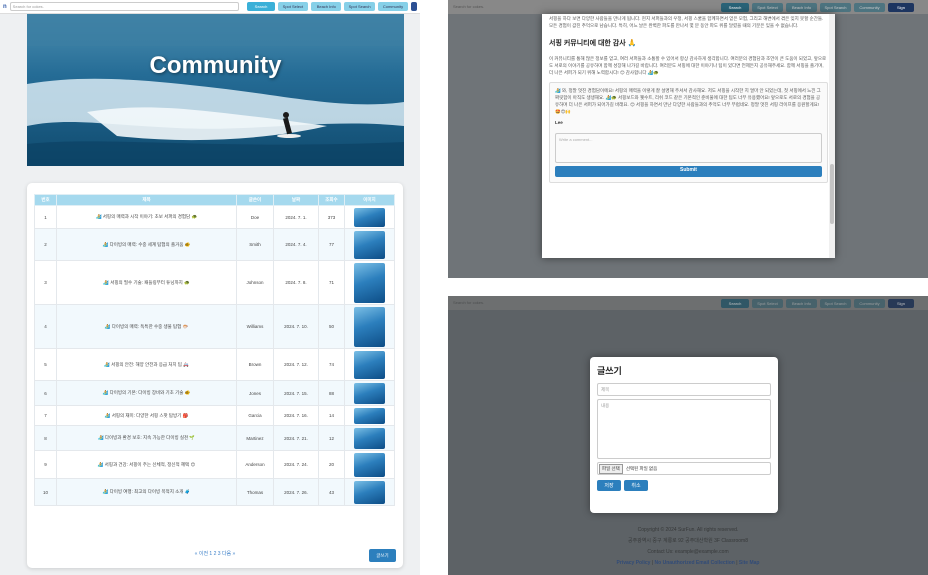 The height and width of the screenshot is (575, 928). Describe the element at coordinates (255, 282) in the screenshot. I see `post-author: Johnson` at that location.